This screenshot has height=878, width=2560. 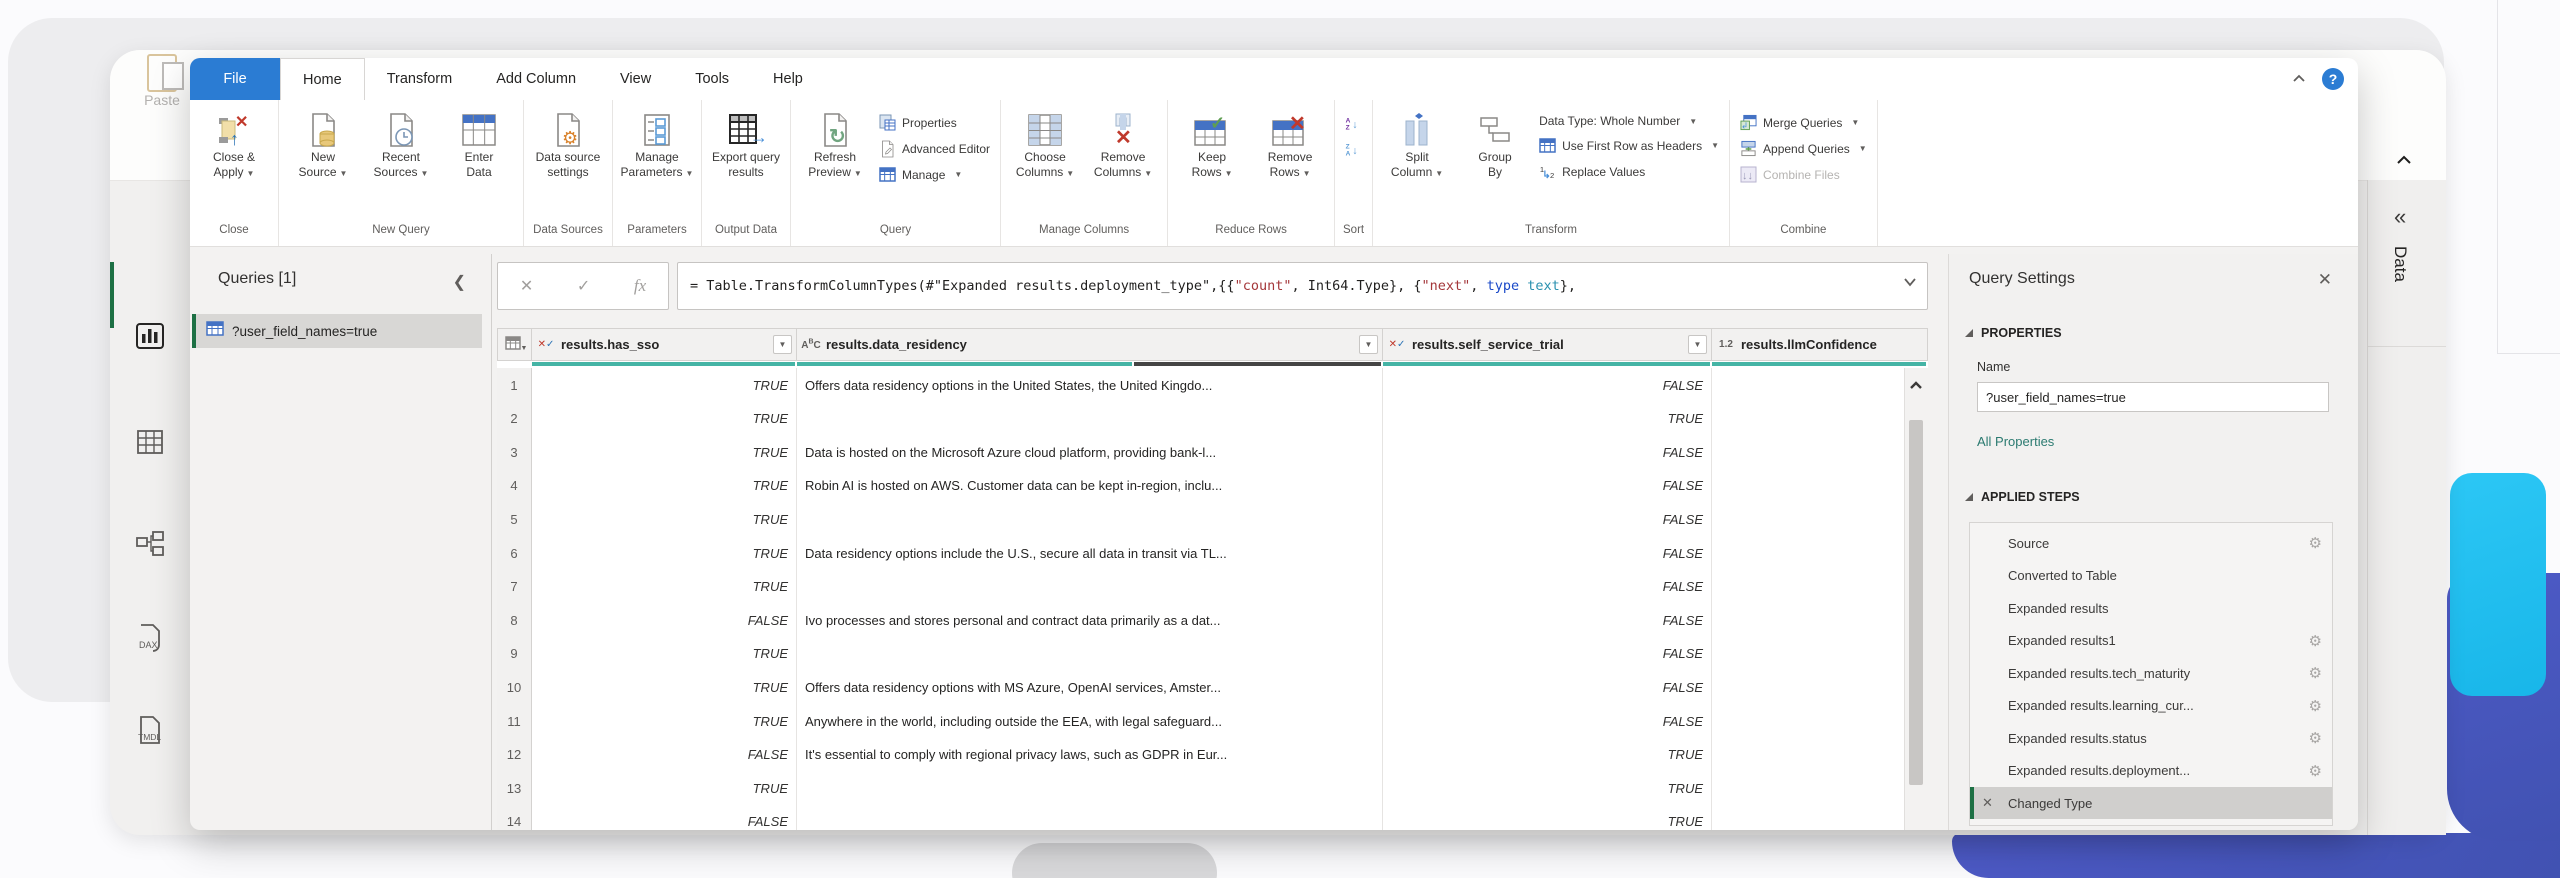 I want to click on advanced-editor-button: Advanced Editor, so click(x=934, y=148).